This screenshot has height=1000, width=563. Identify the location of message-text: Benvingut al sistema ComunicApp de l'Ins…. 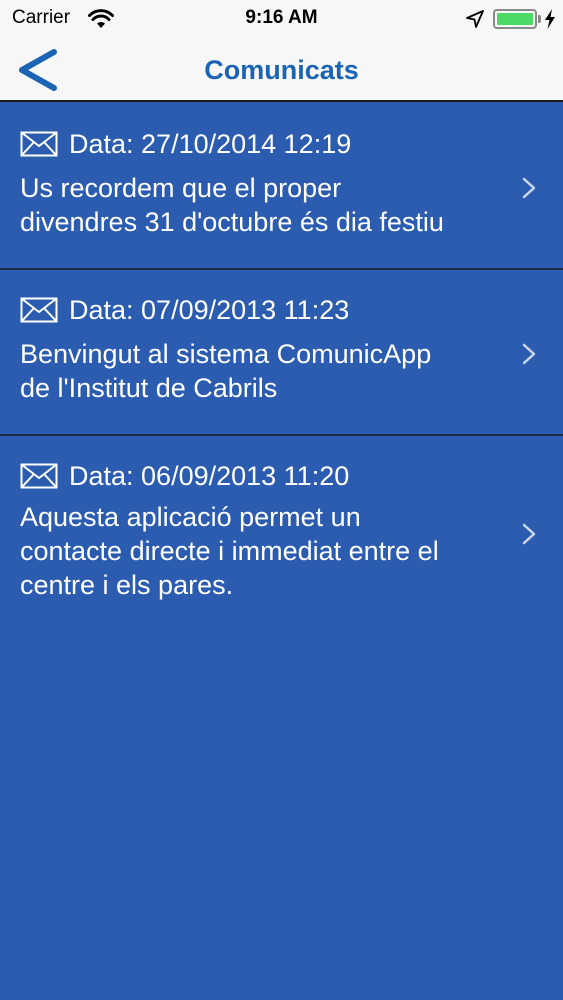
(265, 371).